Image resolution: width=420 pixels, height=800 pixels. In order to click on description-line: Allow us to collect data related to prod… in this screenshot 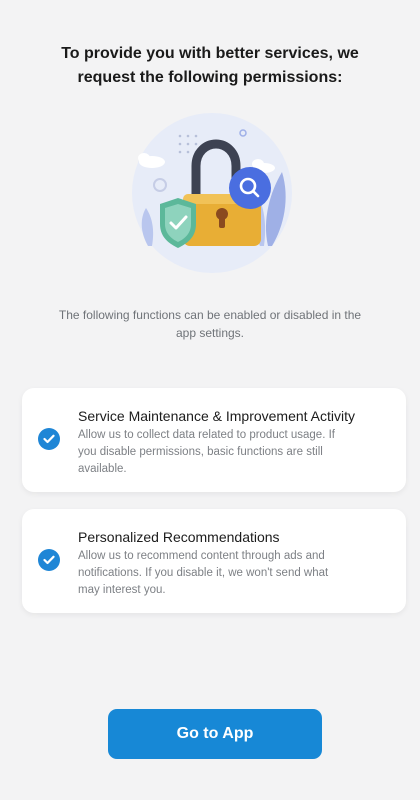, I will do `click(206, 435)`.